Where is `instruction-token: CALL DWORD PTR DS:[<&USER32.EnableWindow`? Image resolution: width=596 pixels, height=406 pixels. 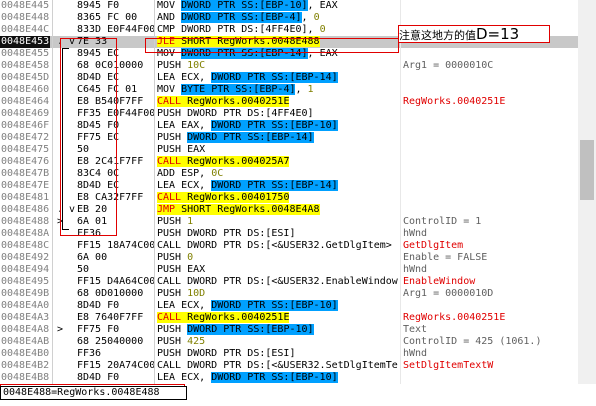
instruction-token: CALL DWORD PTR DS:[<&USER32.EnableWindow is located at coordinates (277, 281).